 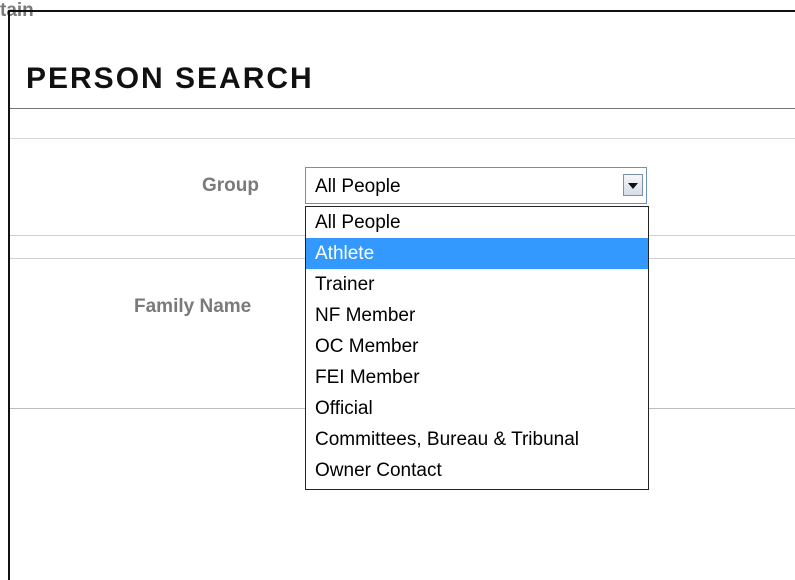 I want to click on dropdown-option-oc-member: OC Member, so click(x=477, y=346).